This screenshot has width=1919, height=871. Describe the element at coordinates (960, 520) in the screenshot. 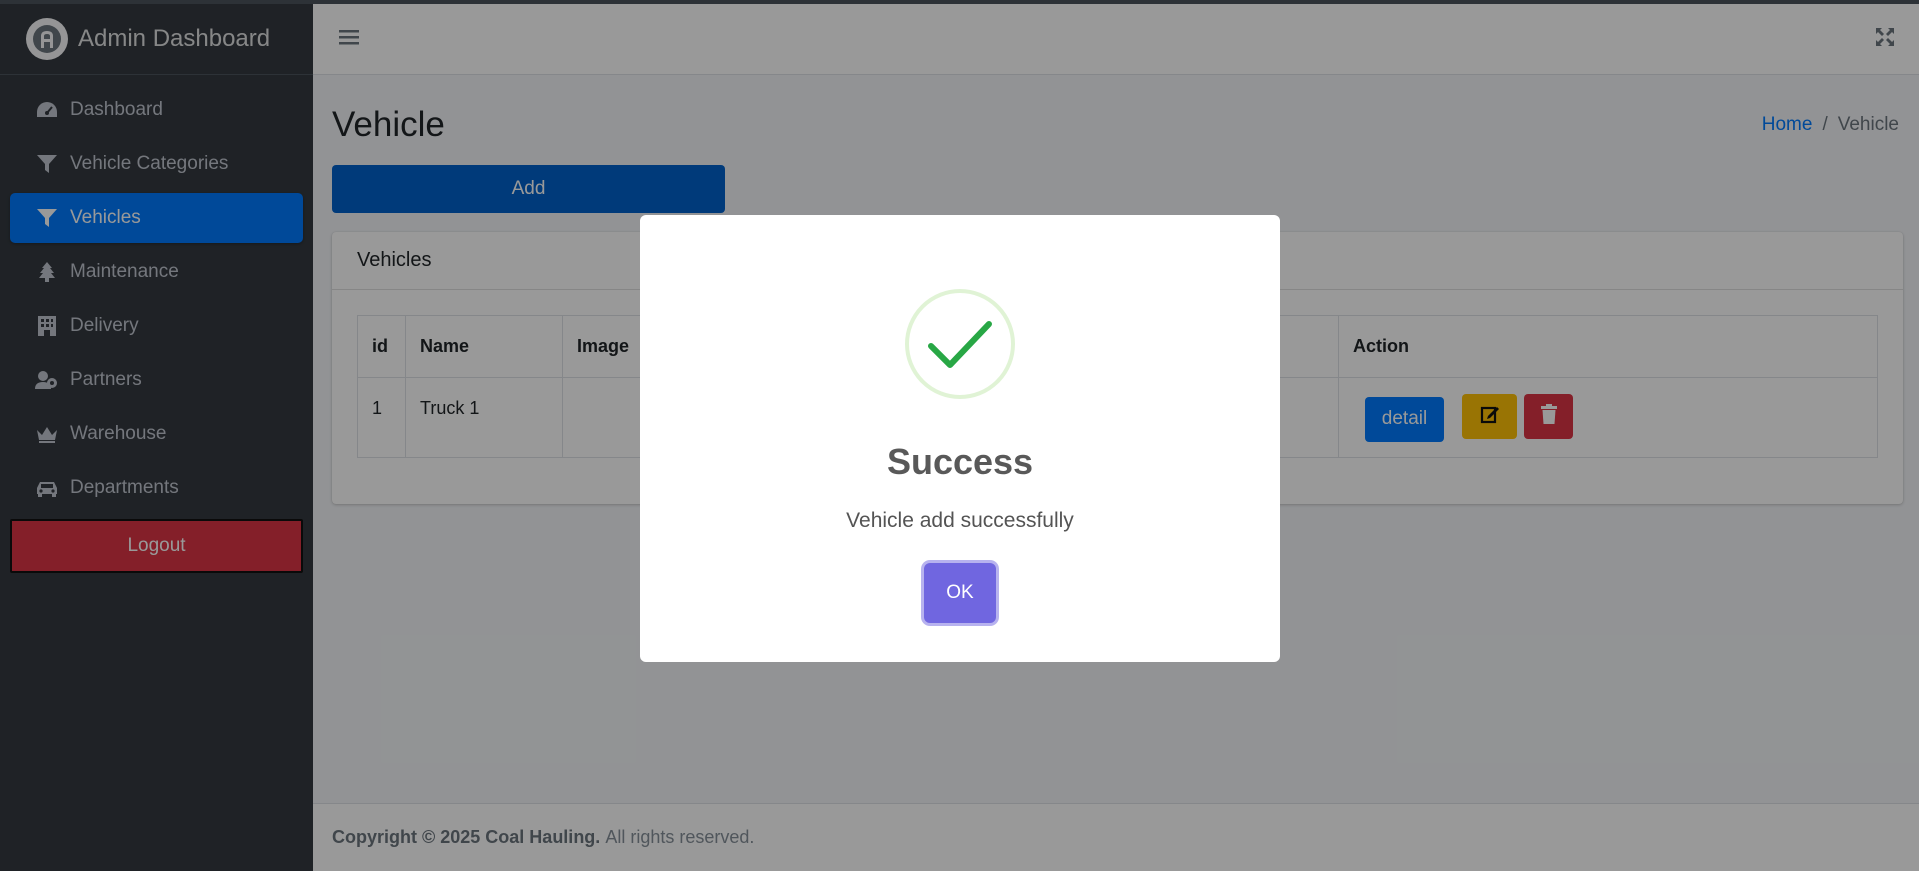

I see `modal-message: Vehicle add successfully` at that location.